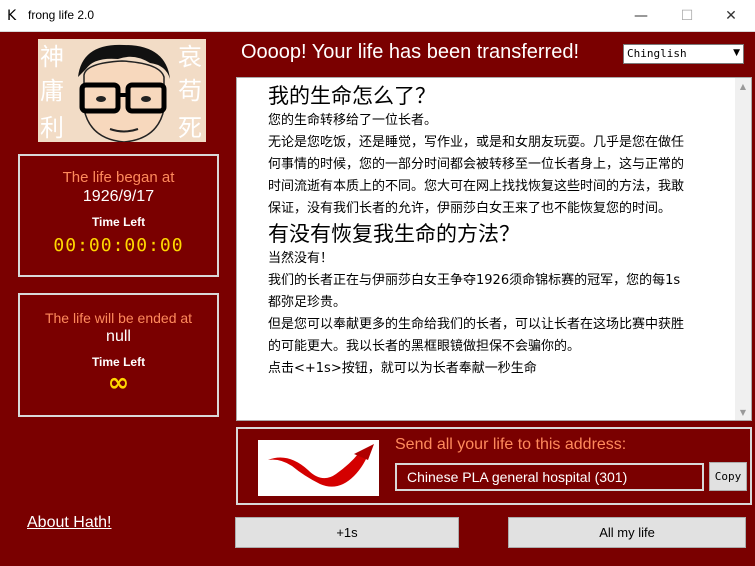  Describe the element at coordinates (118, 245) in the screenshot. I see `time-left-timer: 00:00:00:00` at that location.